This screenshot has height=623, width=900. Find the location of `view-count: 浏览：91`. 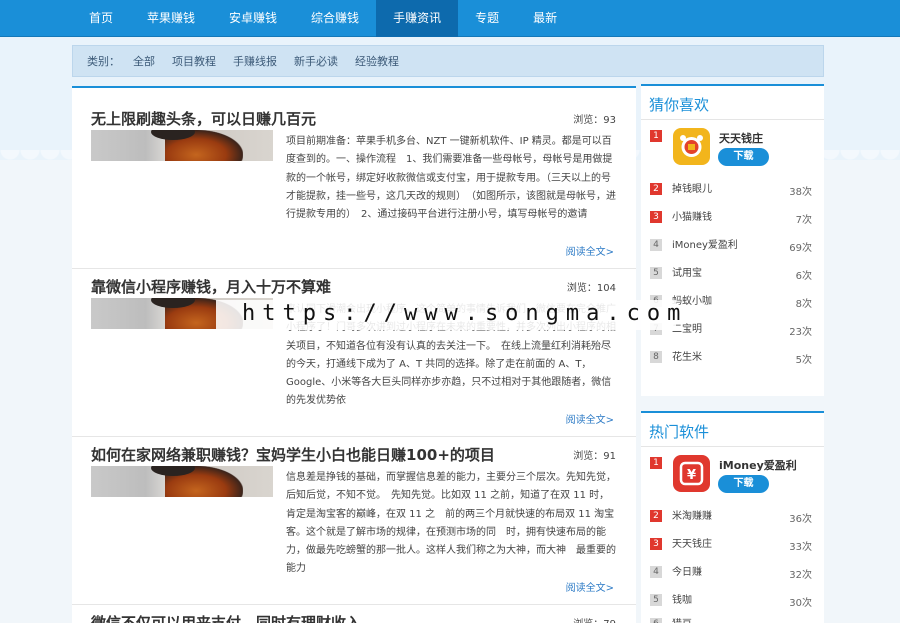

view-count: 浏览：91 is located at coordinates (594, 456).